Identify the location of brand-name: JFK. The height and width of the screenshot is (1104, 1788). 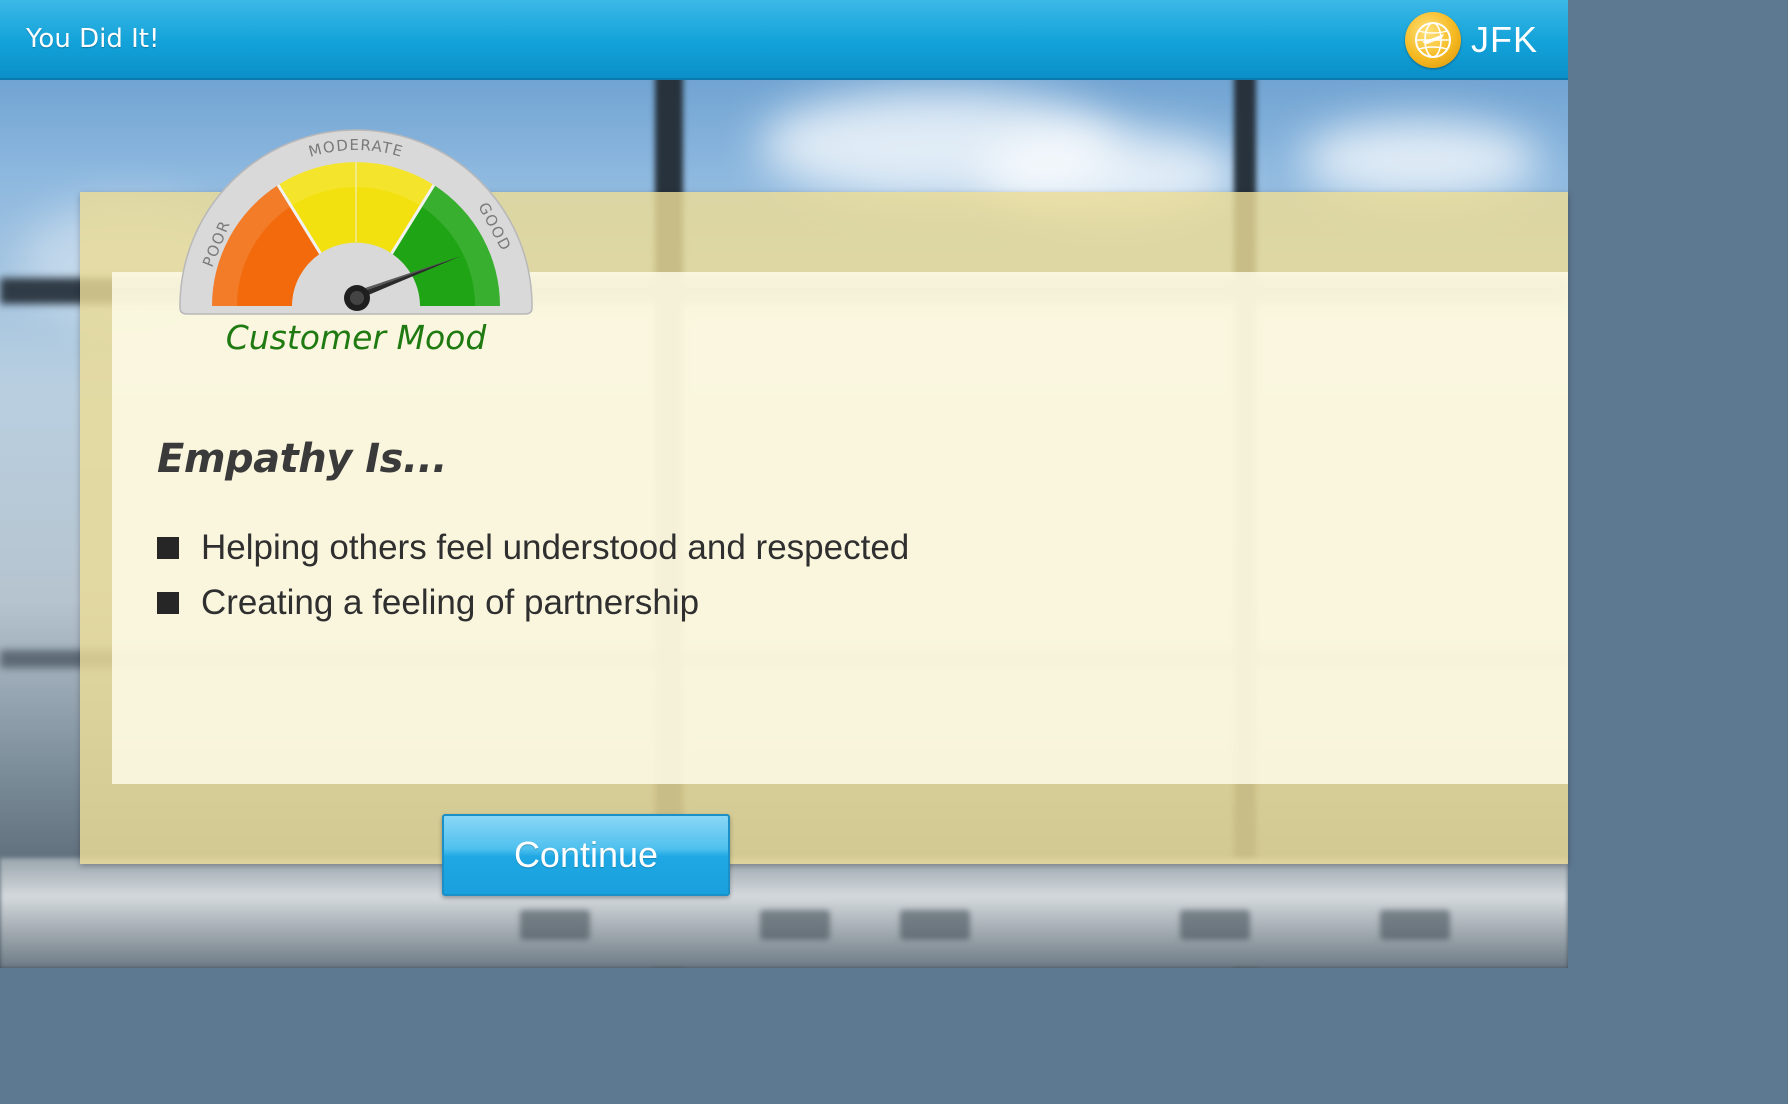
(1504, 39).